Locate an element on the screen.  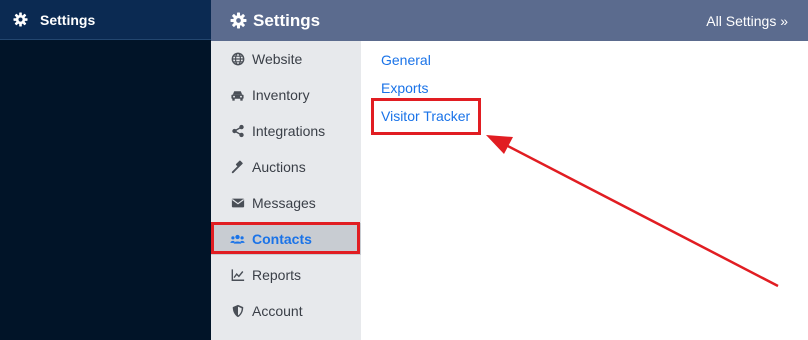
envelope-icon is located at coordinates (237, 203).